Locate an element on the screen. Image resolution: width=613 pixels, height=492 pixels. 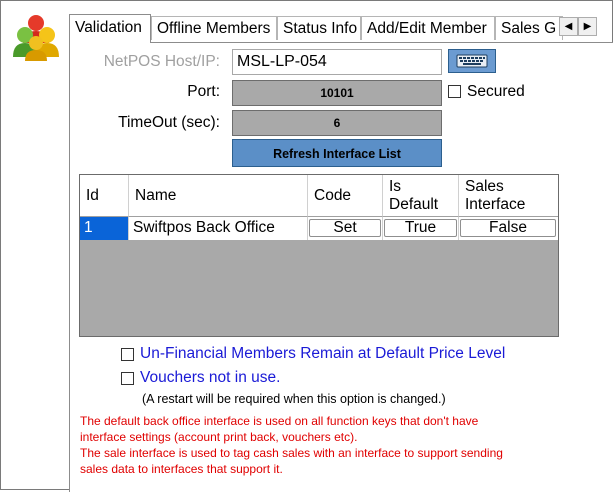
secured-checkbox is located at coordinates (454, 91).